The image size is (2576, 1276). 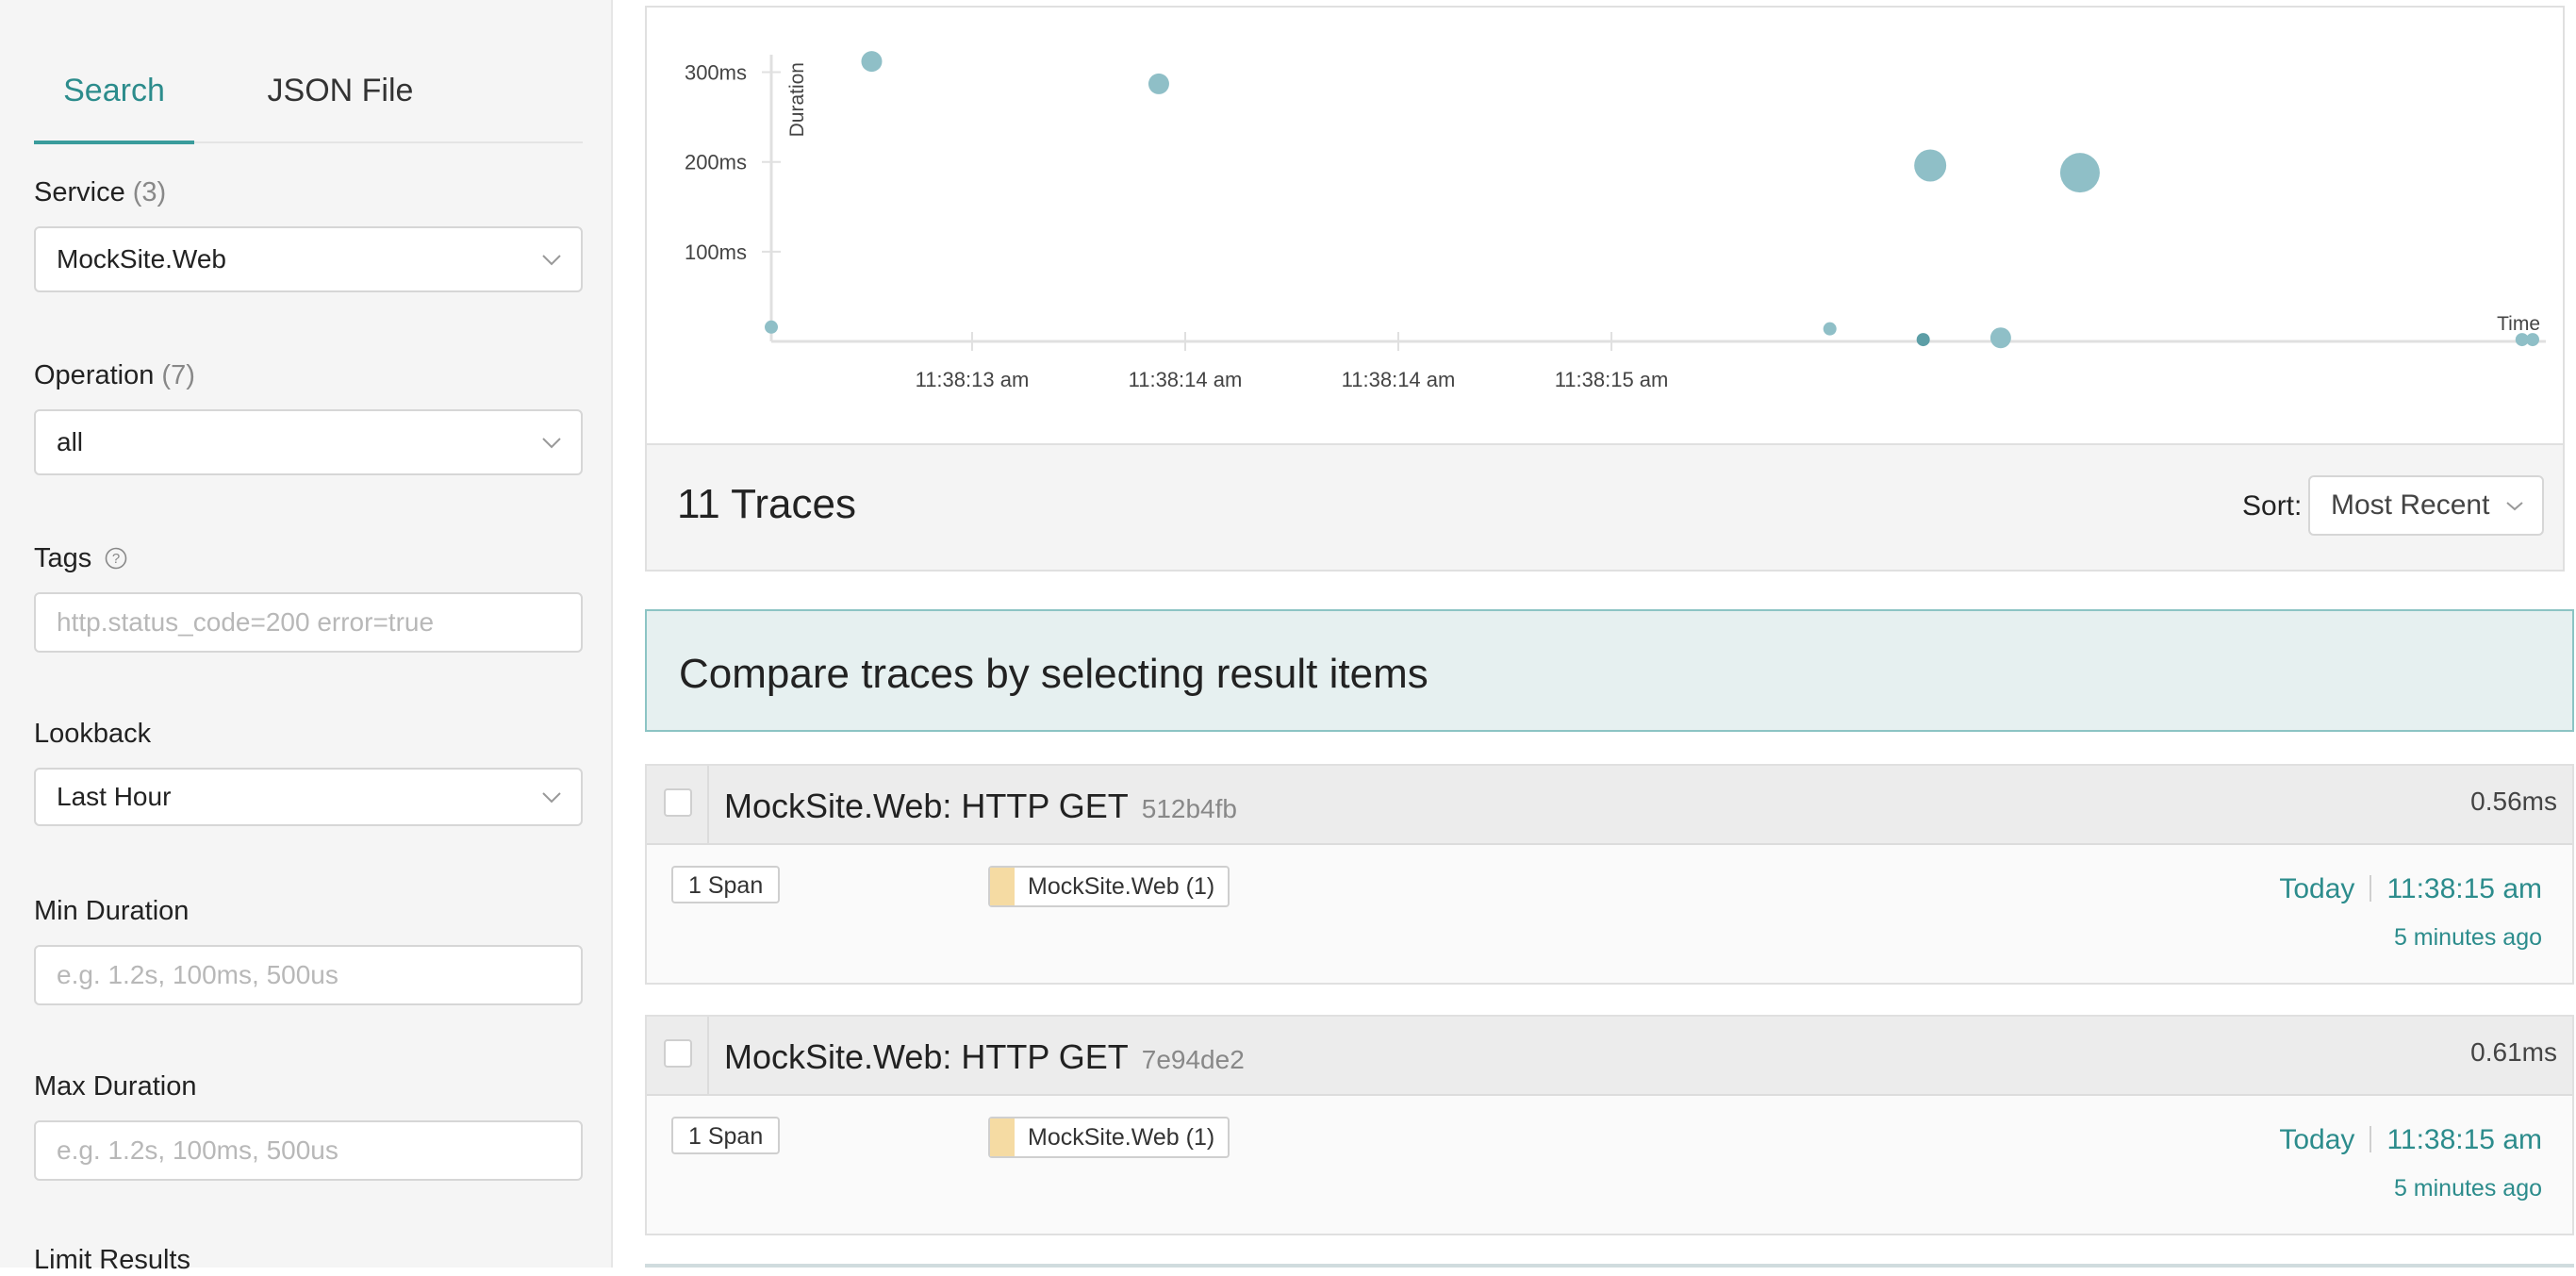 I want to click on trace-result-item-partial, so click(x=1609, y=1266).